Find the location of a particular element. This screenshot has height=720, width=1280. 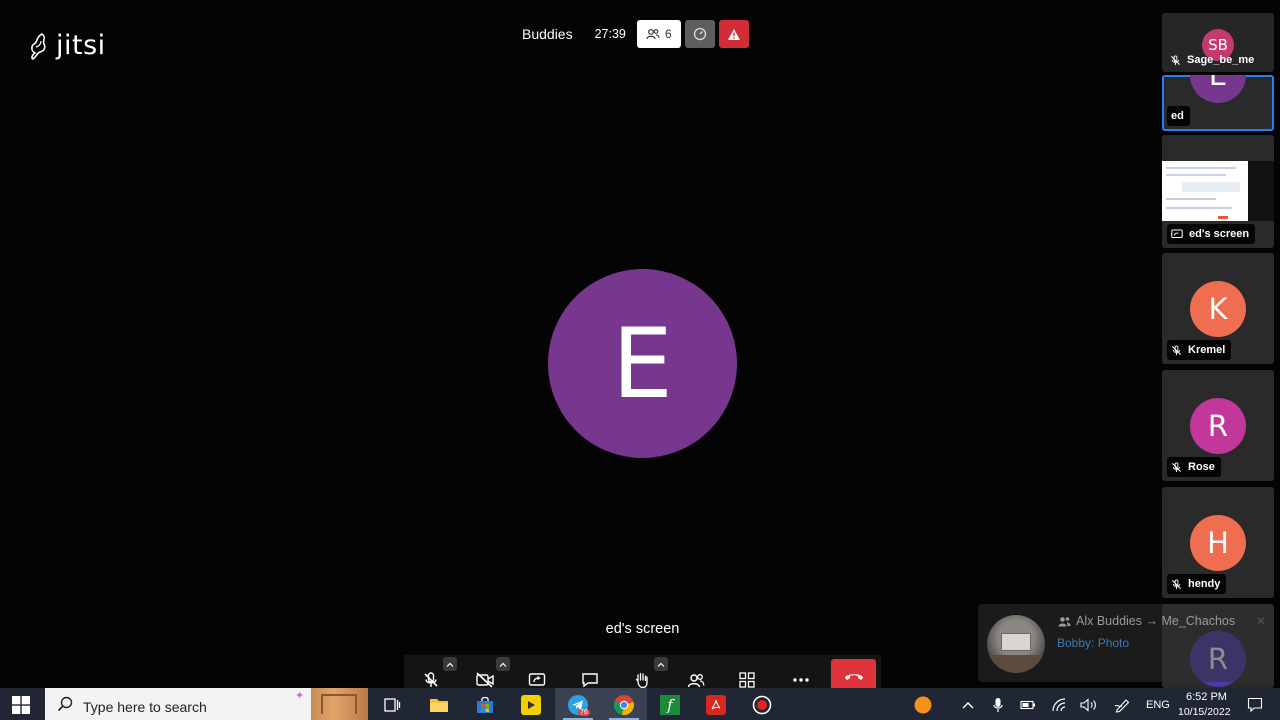

notification-message: Bobby: Photo is located at coordinates (1093, 643).